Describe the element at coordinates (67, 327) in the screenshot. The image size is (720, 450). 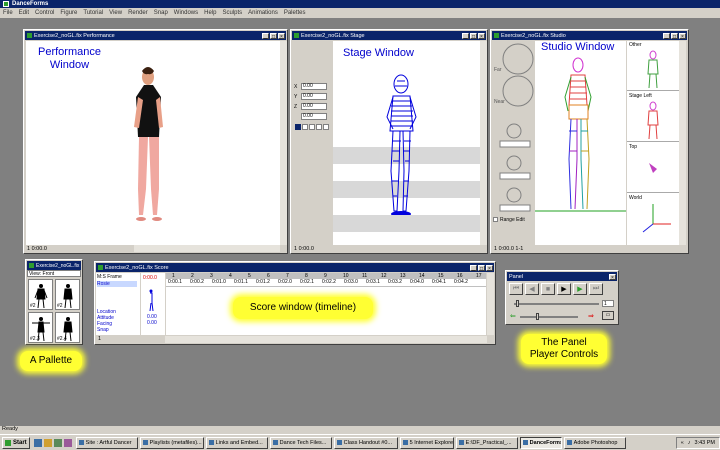
I see `palette-cell: #2.4` at that location.